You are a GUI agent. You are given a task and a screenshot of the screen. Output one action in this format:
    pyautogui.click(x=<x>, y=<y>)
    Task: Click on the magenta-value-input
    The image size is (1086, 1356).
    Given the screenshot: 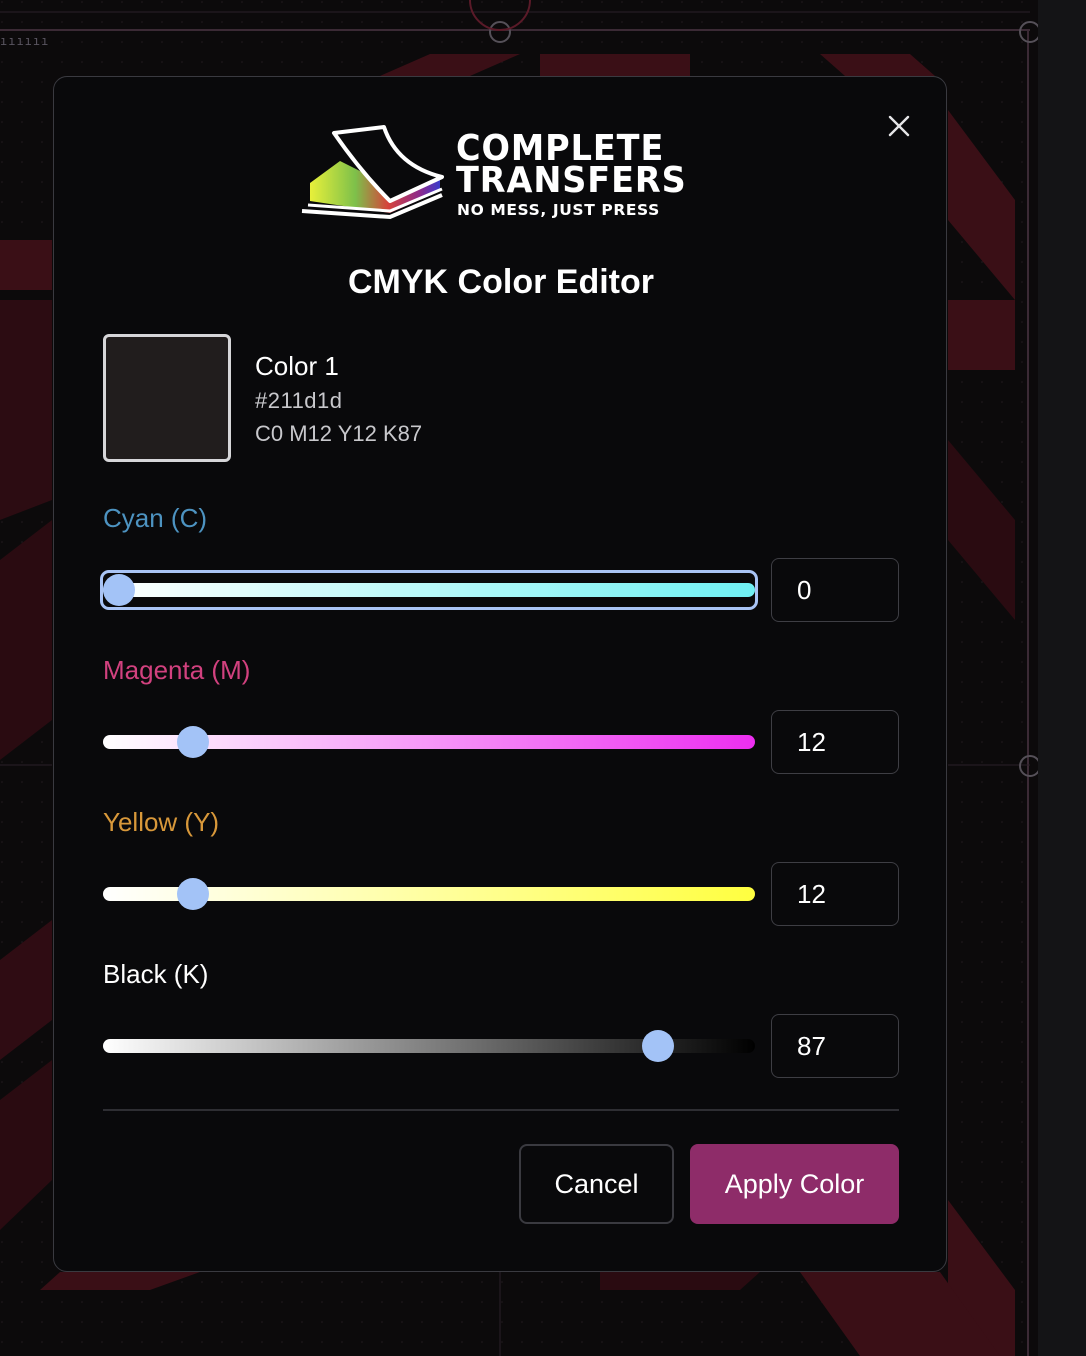 What is the action you would take?
    pyautogui.click(x=835, y=742)
    